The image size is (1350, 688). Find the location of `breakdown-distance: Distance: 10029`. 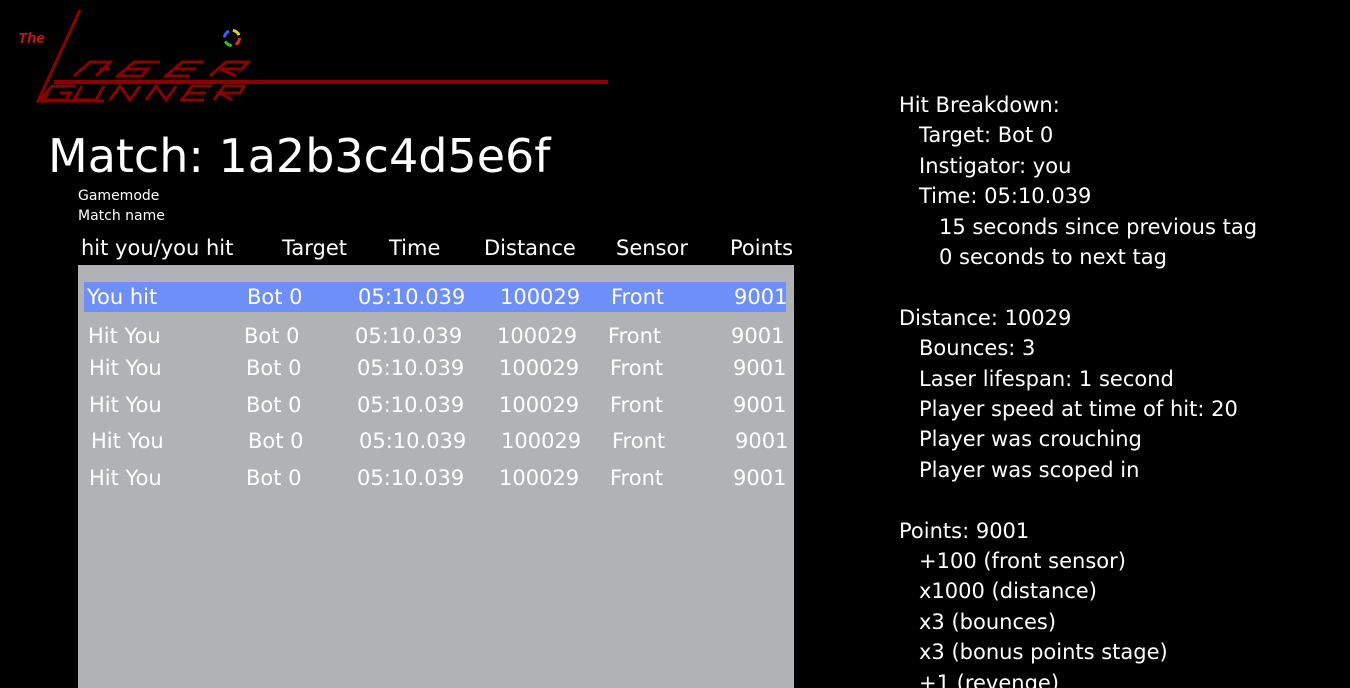

breakdown-distance: Distance: 10029 is located at coordinates (985, 317).